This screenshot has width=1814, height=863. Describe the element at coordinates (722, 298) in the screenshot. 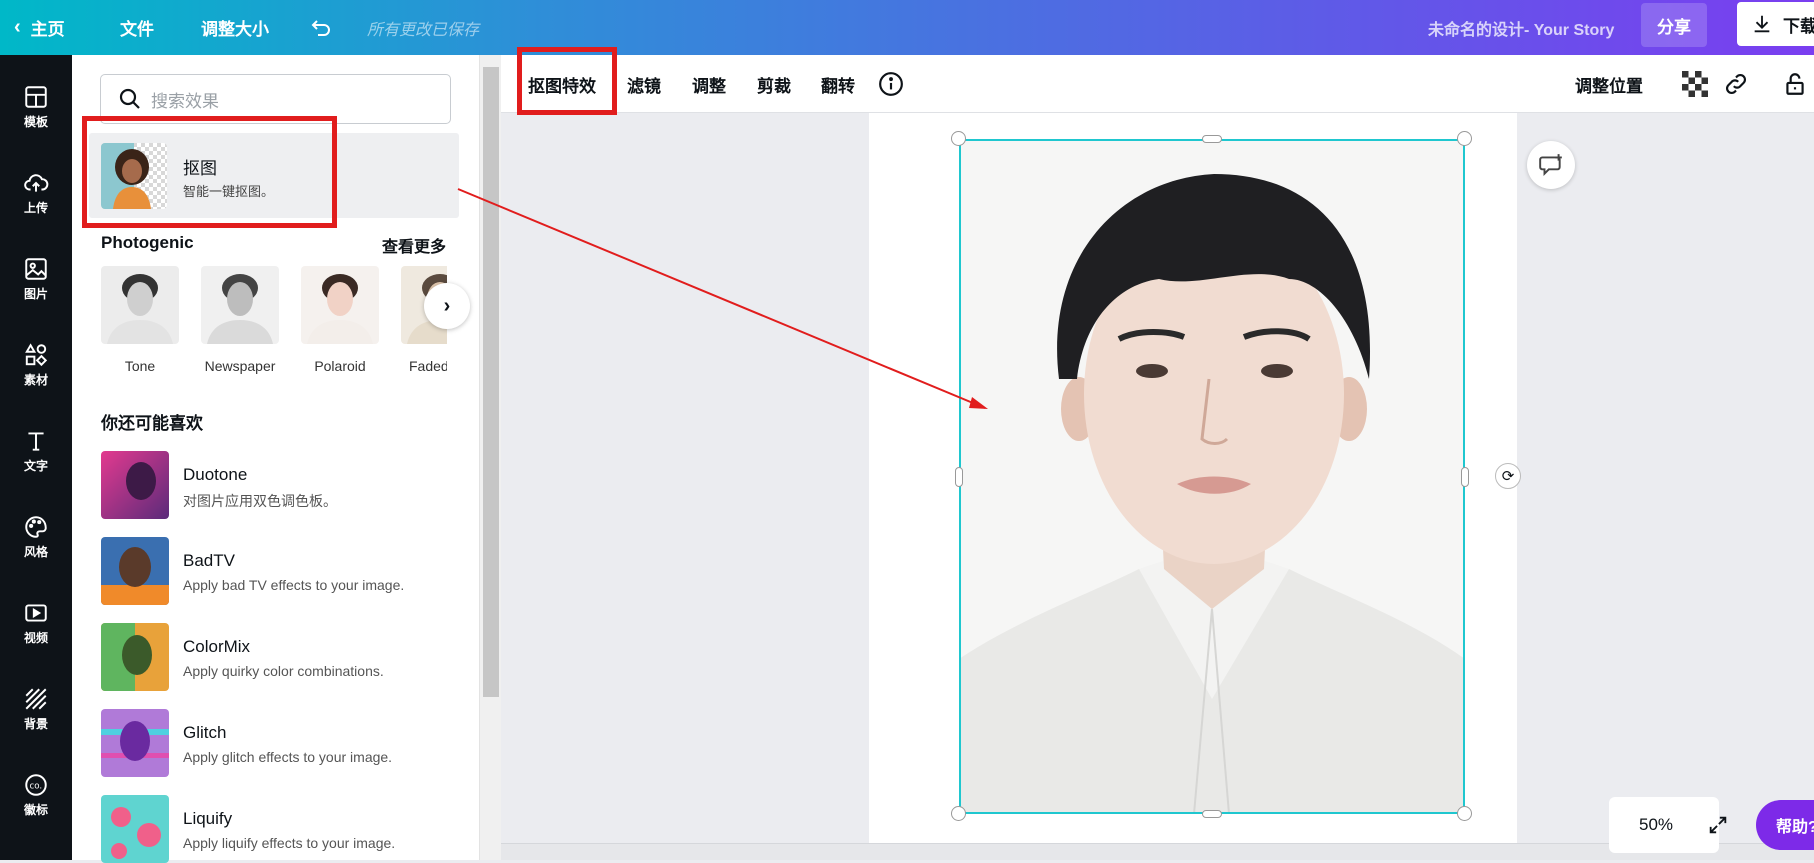

I see `annotation-arrow` at that location.